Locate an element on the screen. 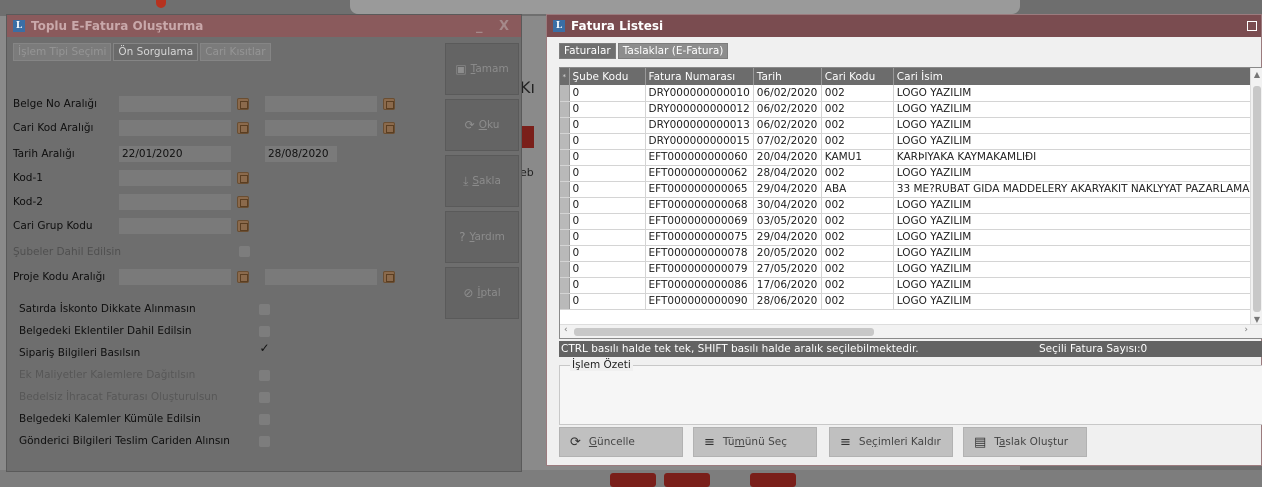 The image size is (1262, 487). maximize-icon is located at coordinates (1252, 26).